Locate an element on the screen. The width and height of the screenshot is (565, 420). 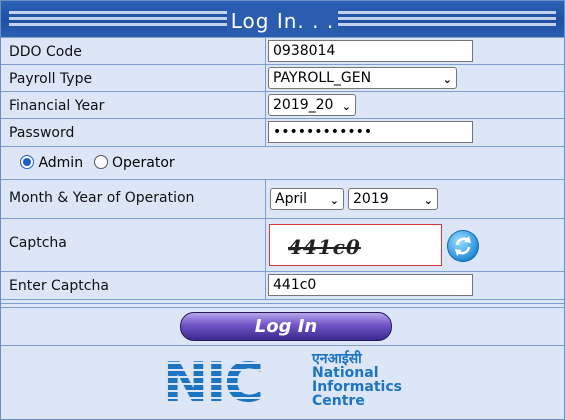
month-year-row: Month & Year of Operation April ⌄ 2019 ⌄ is located at coordinates (282, 198).